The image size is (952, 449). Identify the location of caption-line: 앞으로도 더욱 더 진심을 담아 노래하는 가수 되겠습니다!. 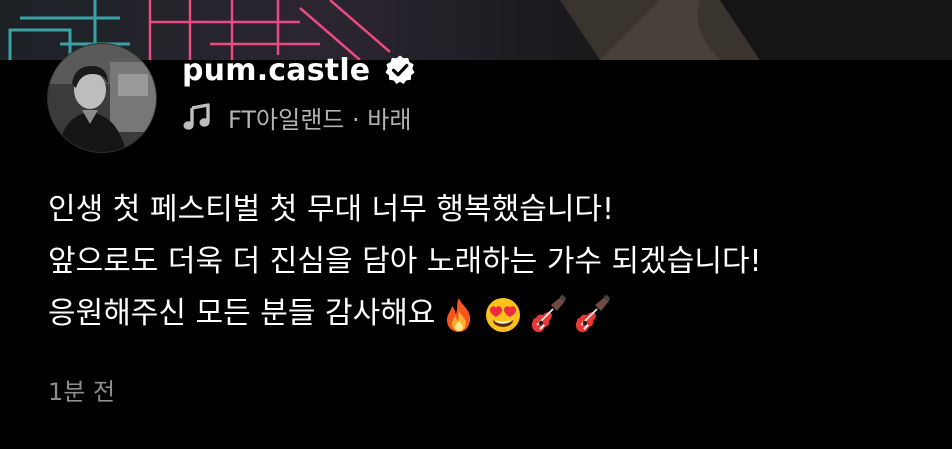
(405, 261).